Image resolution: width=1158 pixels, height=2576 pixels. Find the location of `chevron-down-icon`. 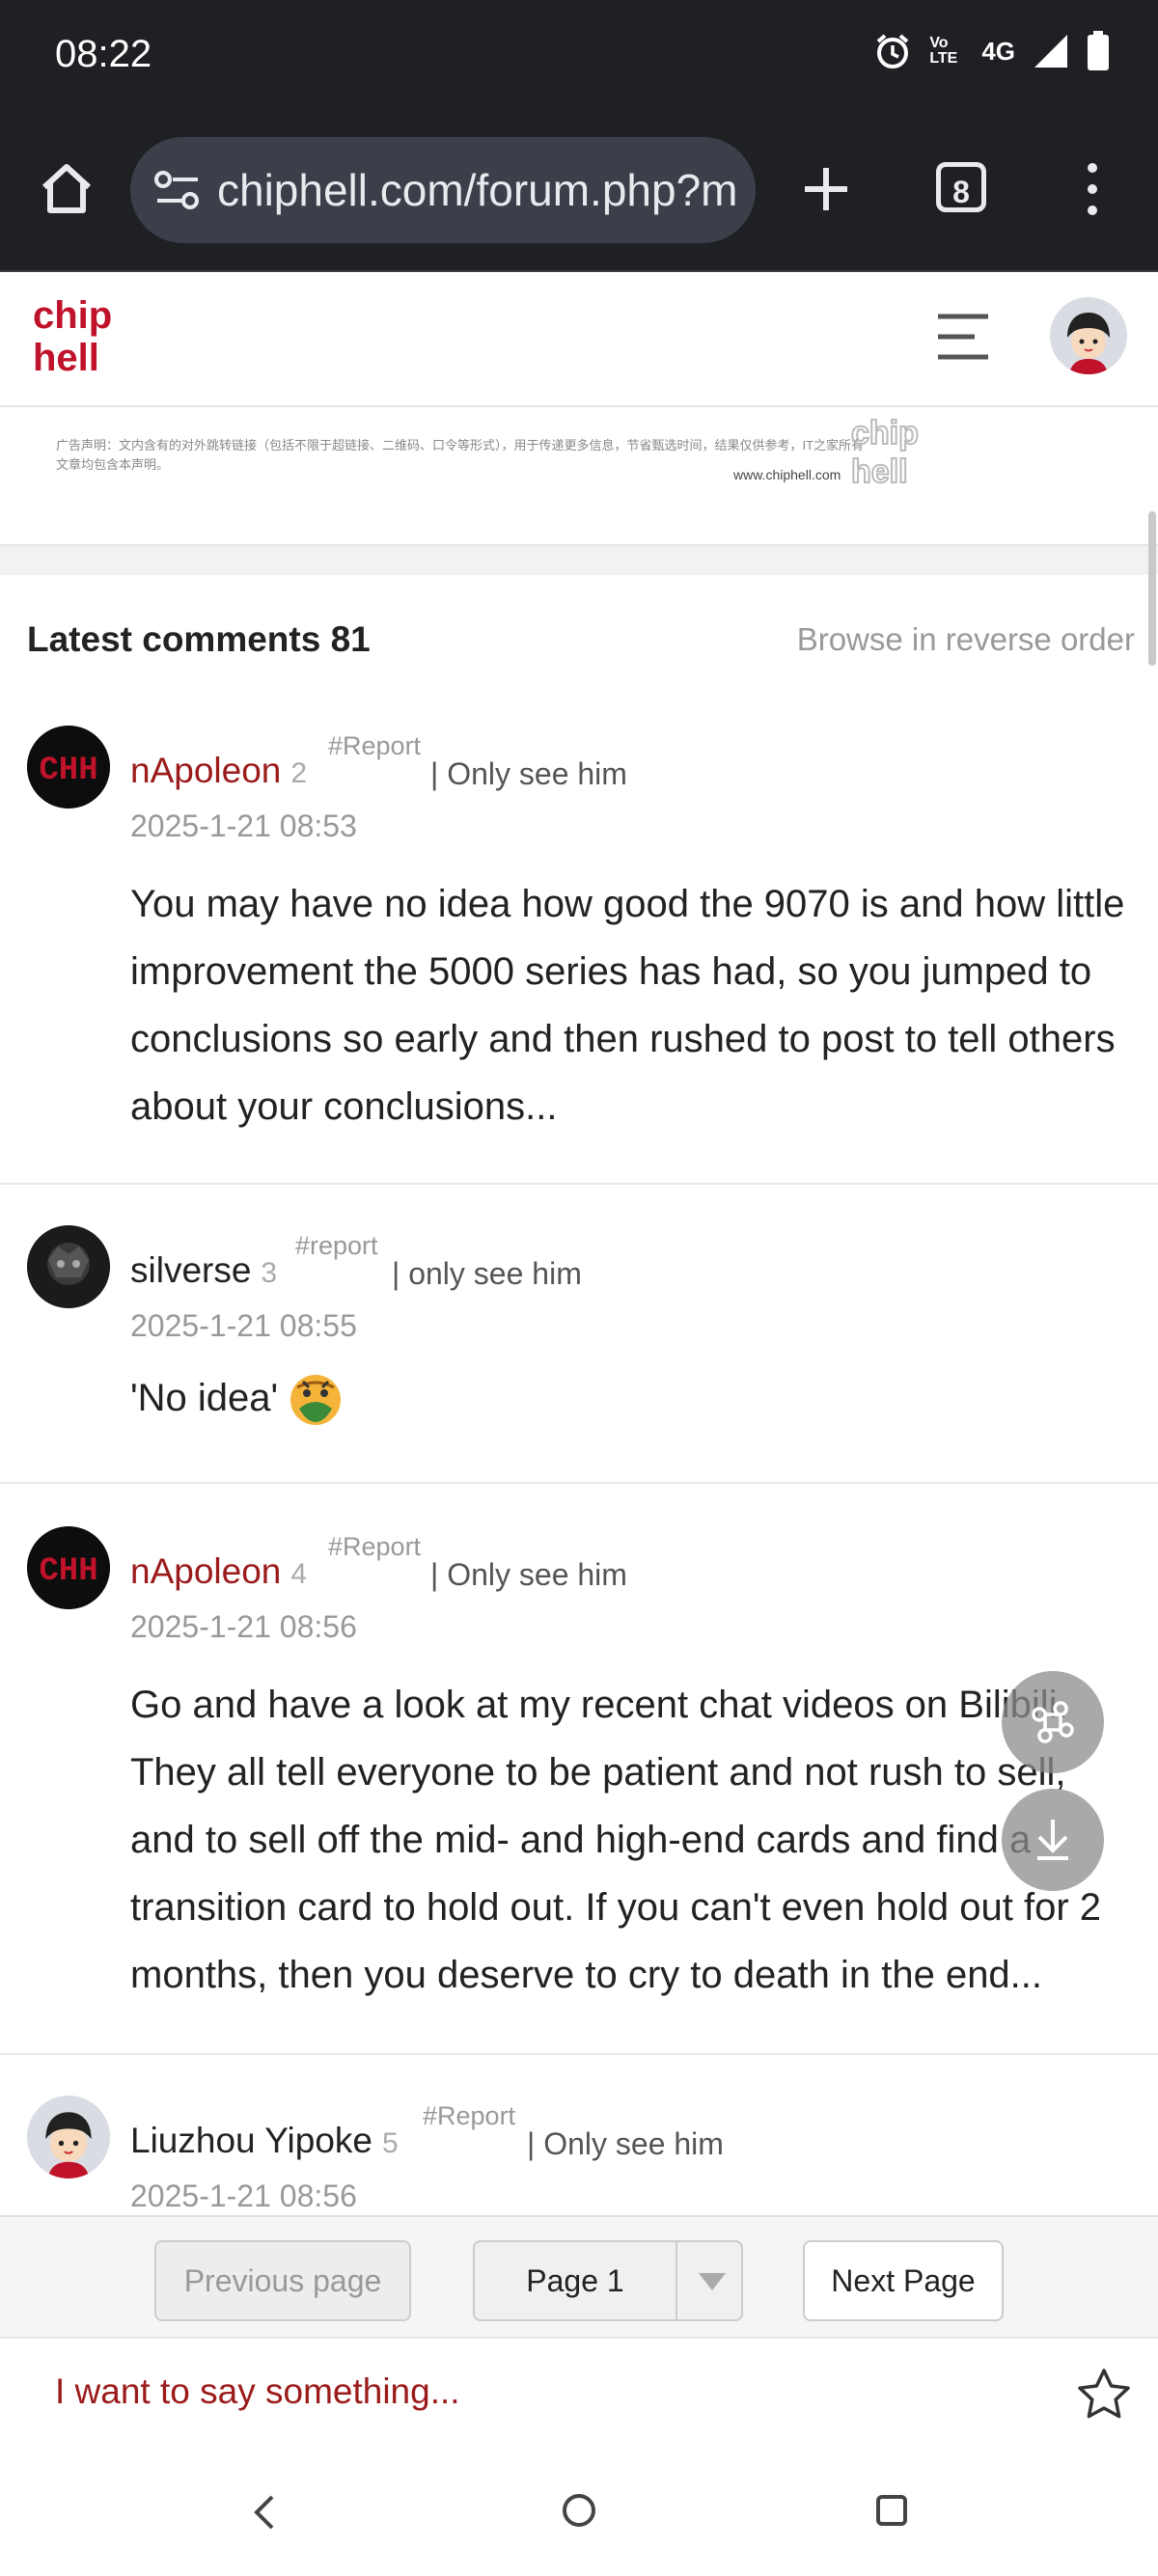

chevron-down-icon is located at coordinates (712, 2281).